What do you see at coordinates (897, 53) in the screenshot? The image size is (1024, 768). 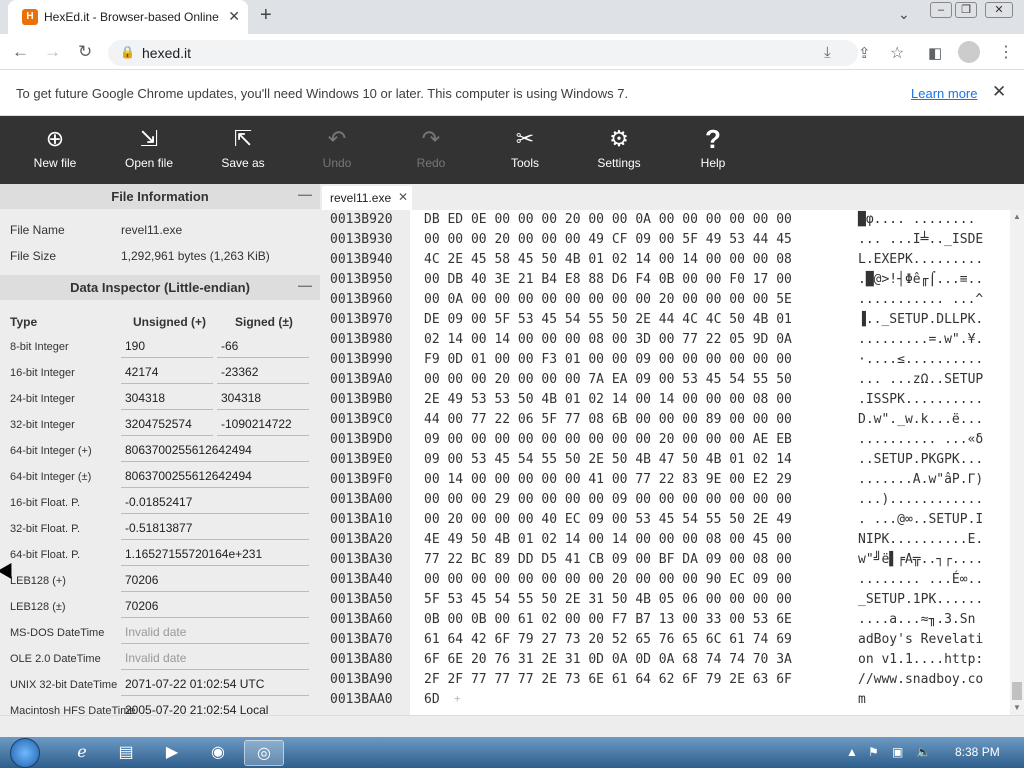 I see `bookmark-star-icon: ☆` at bounding box center [897, 53].